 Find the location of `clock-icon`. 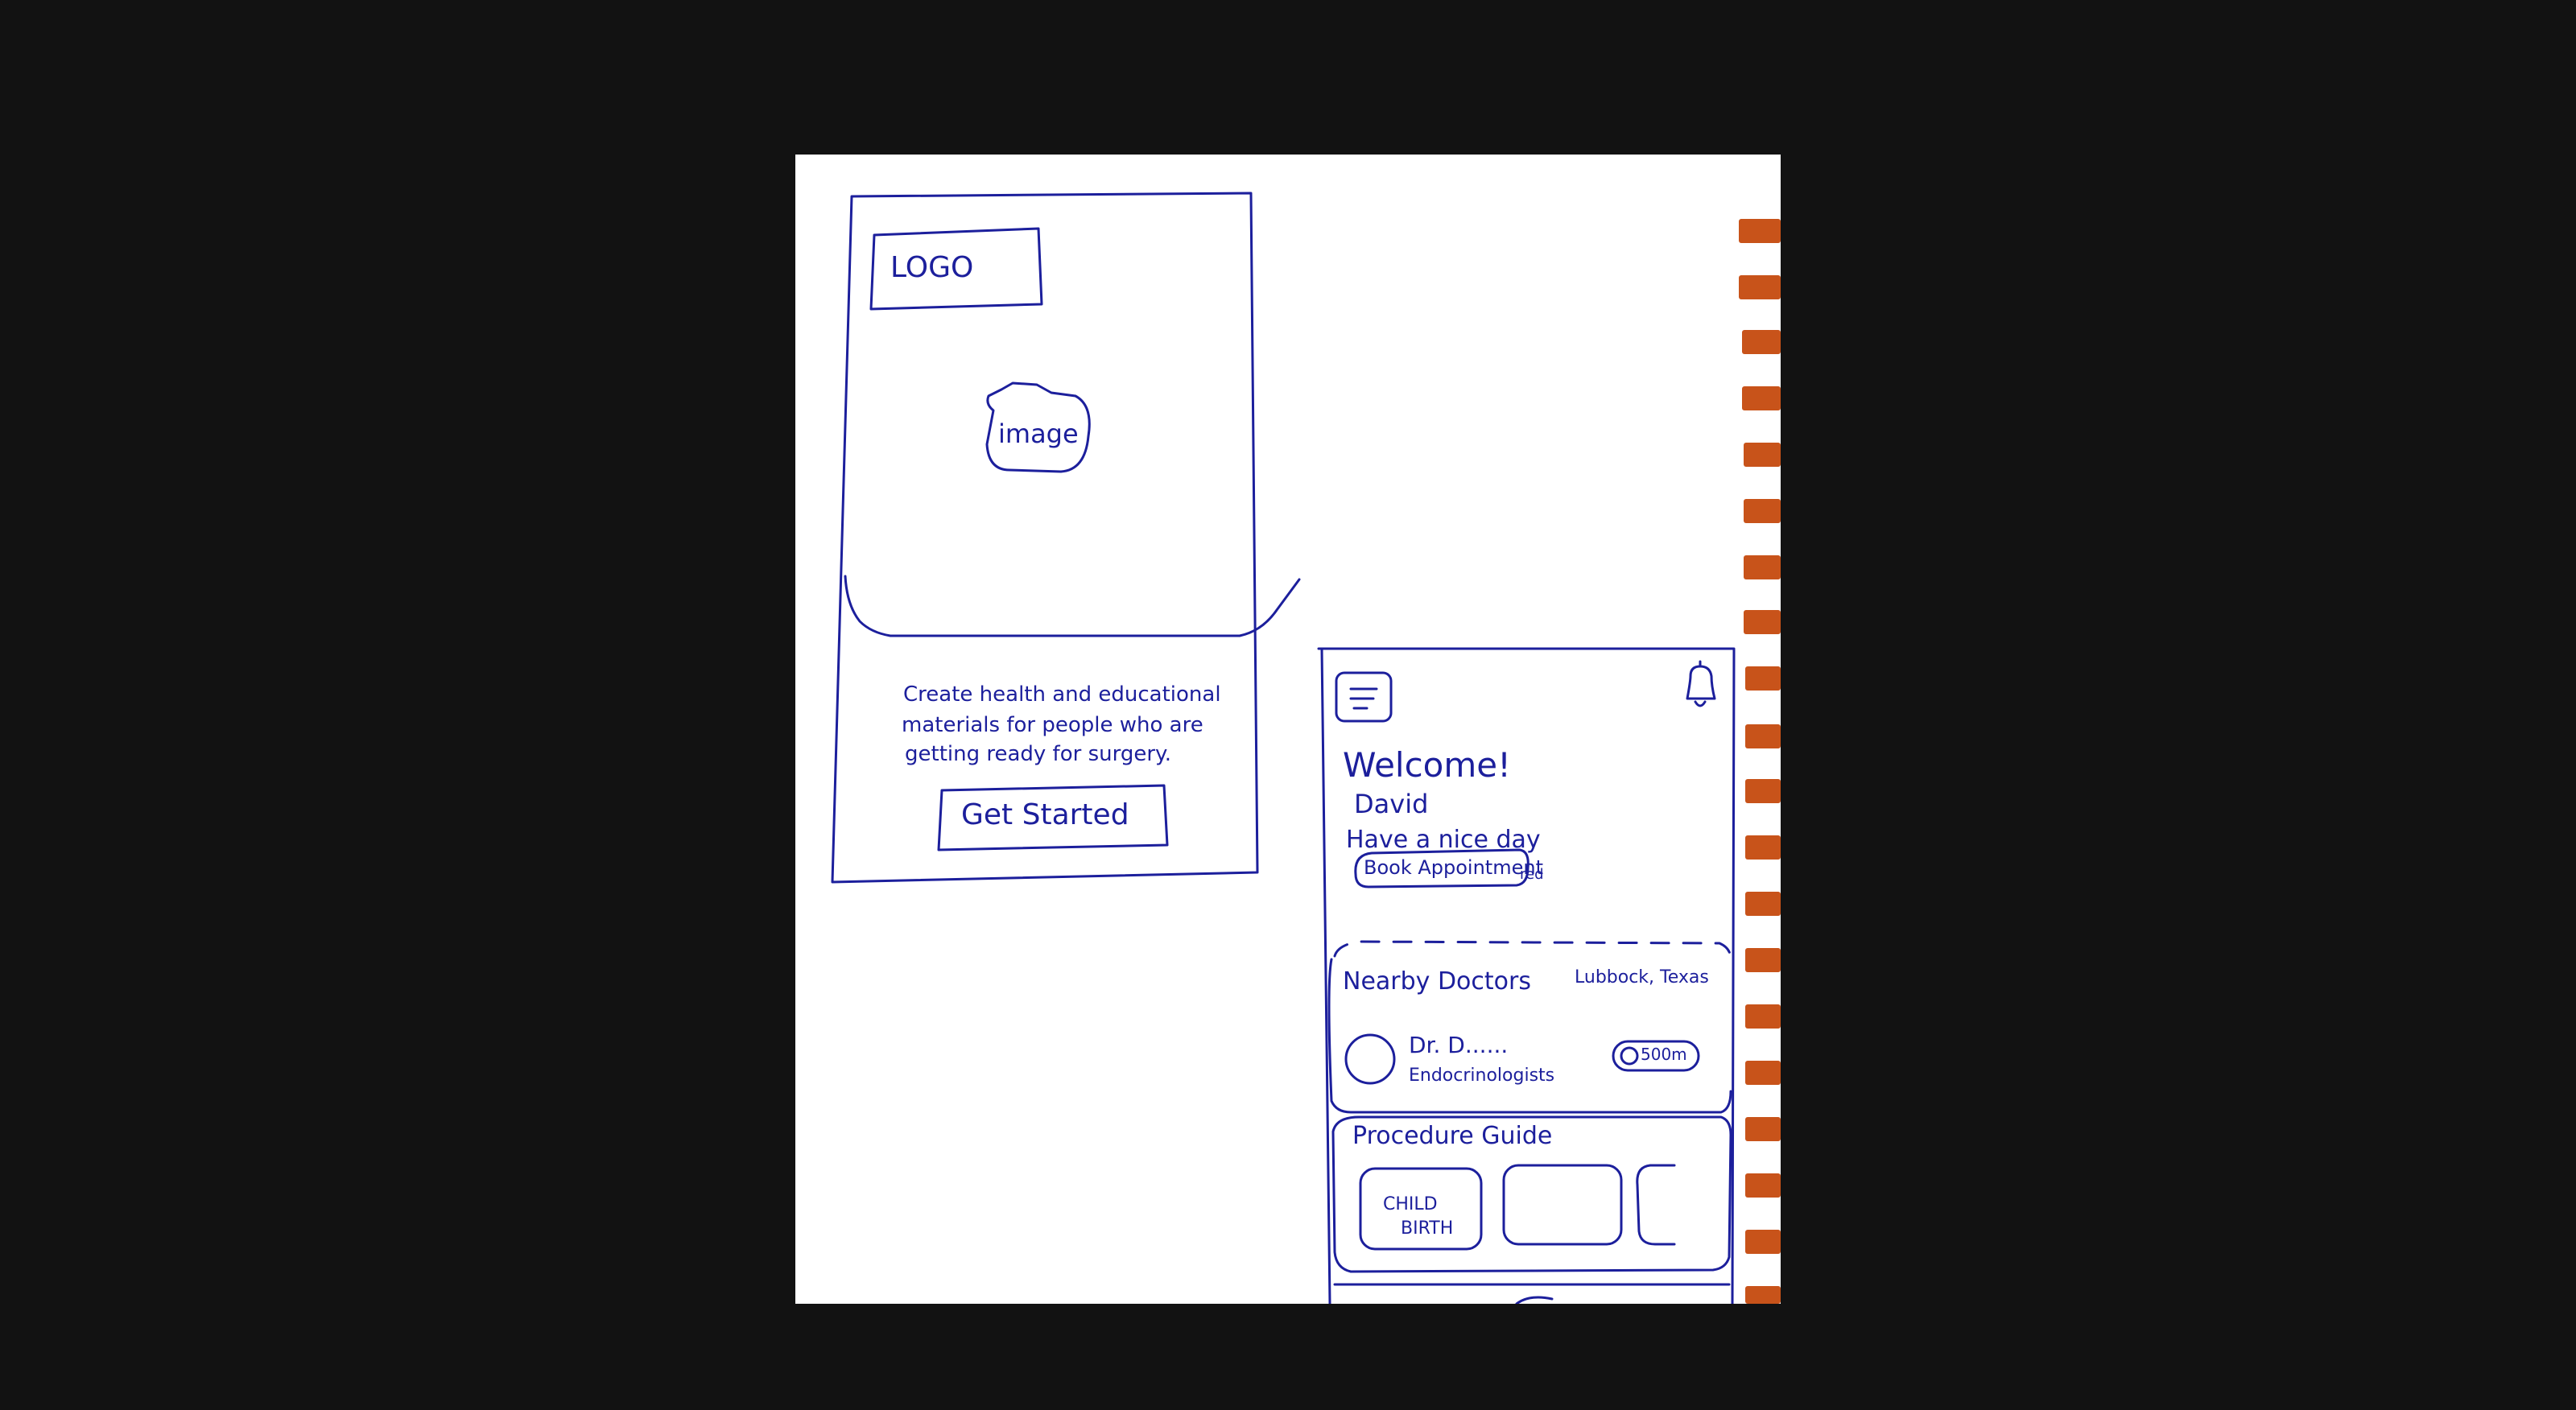

clock-icon is located at coordinates (1629, 1056).